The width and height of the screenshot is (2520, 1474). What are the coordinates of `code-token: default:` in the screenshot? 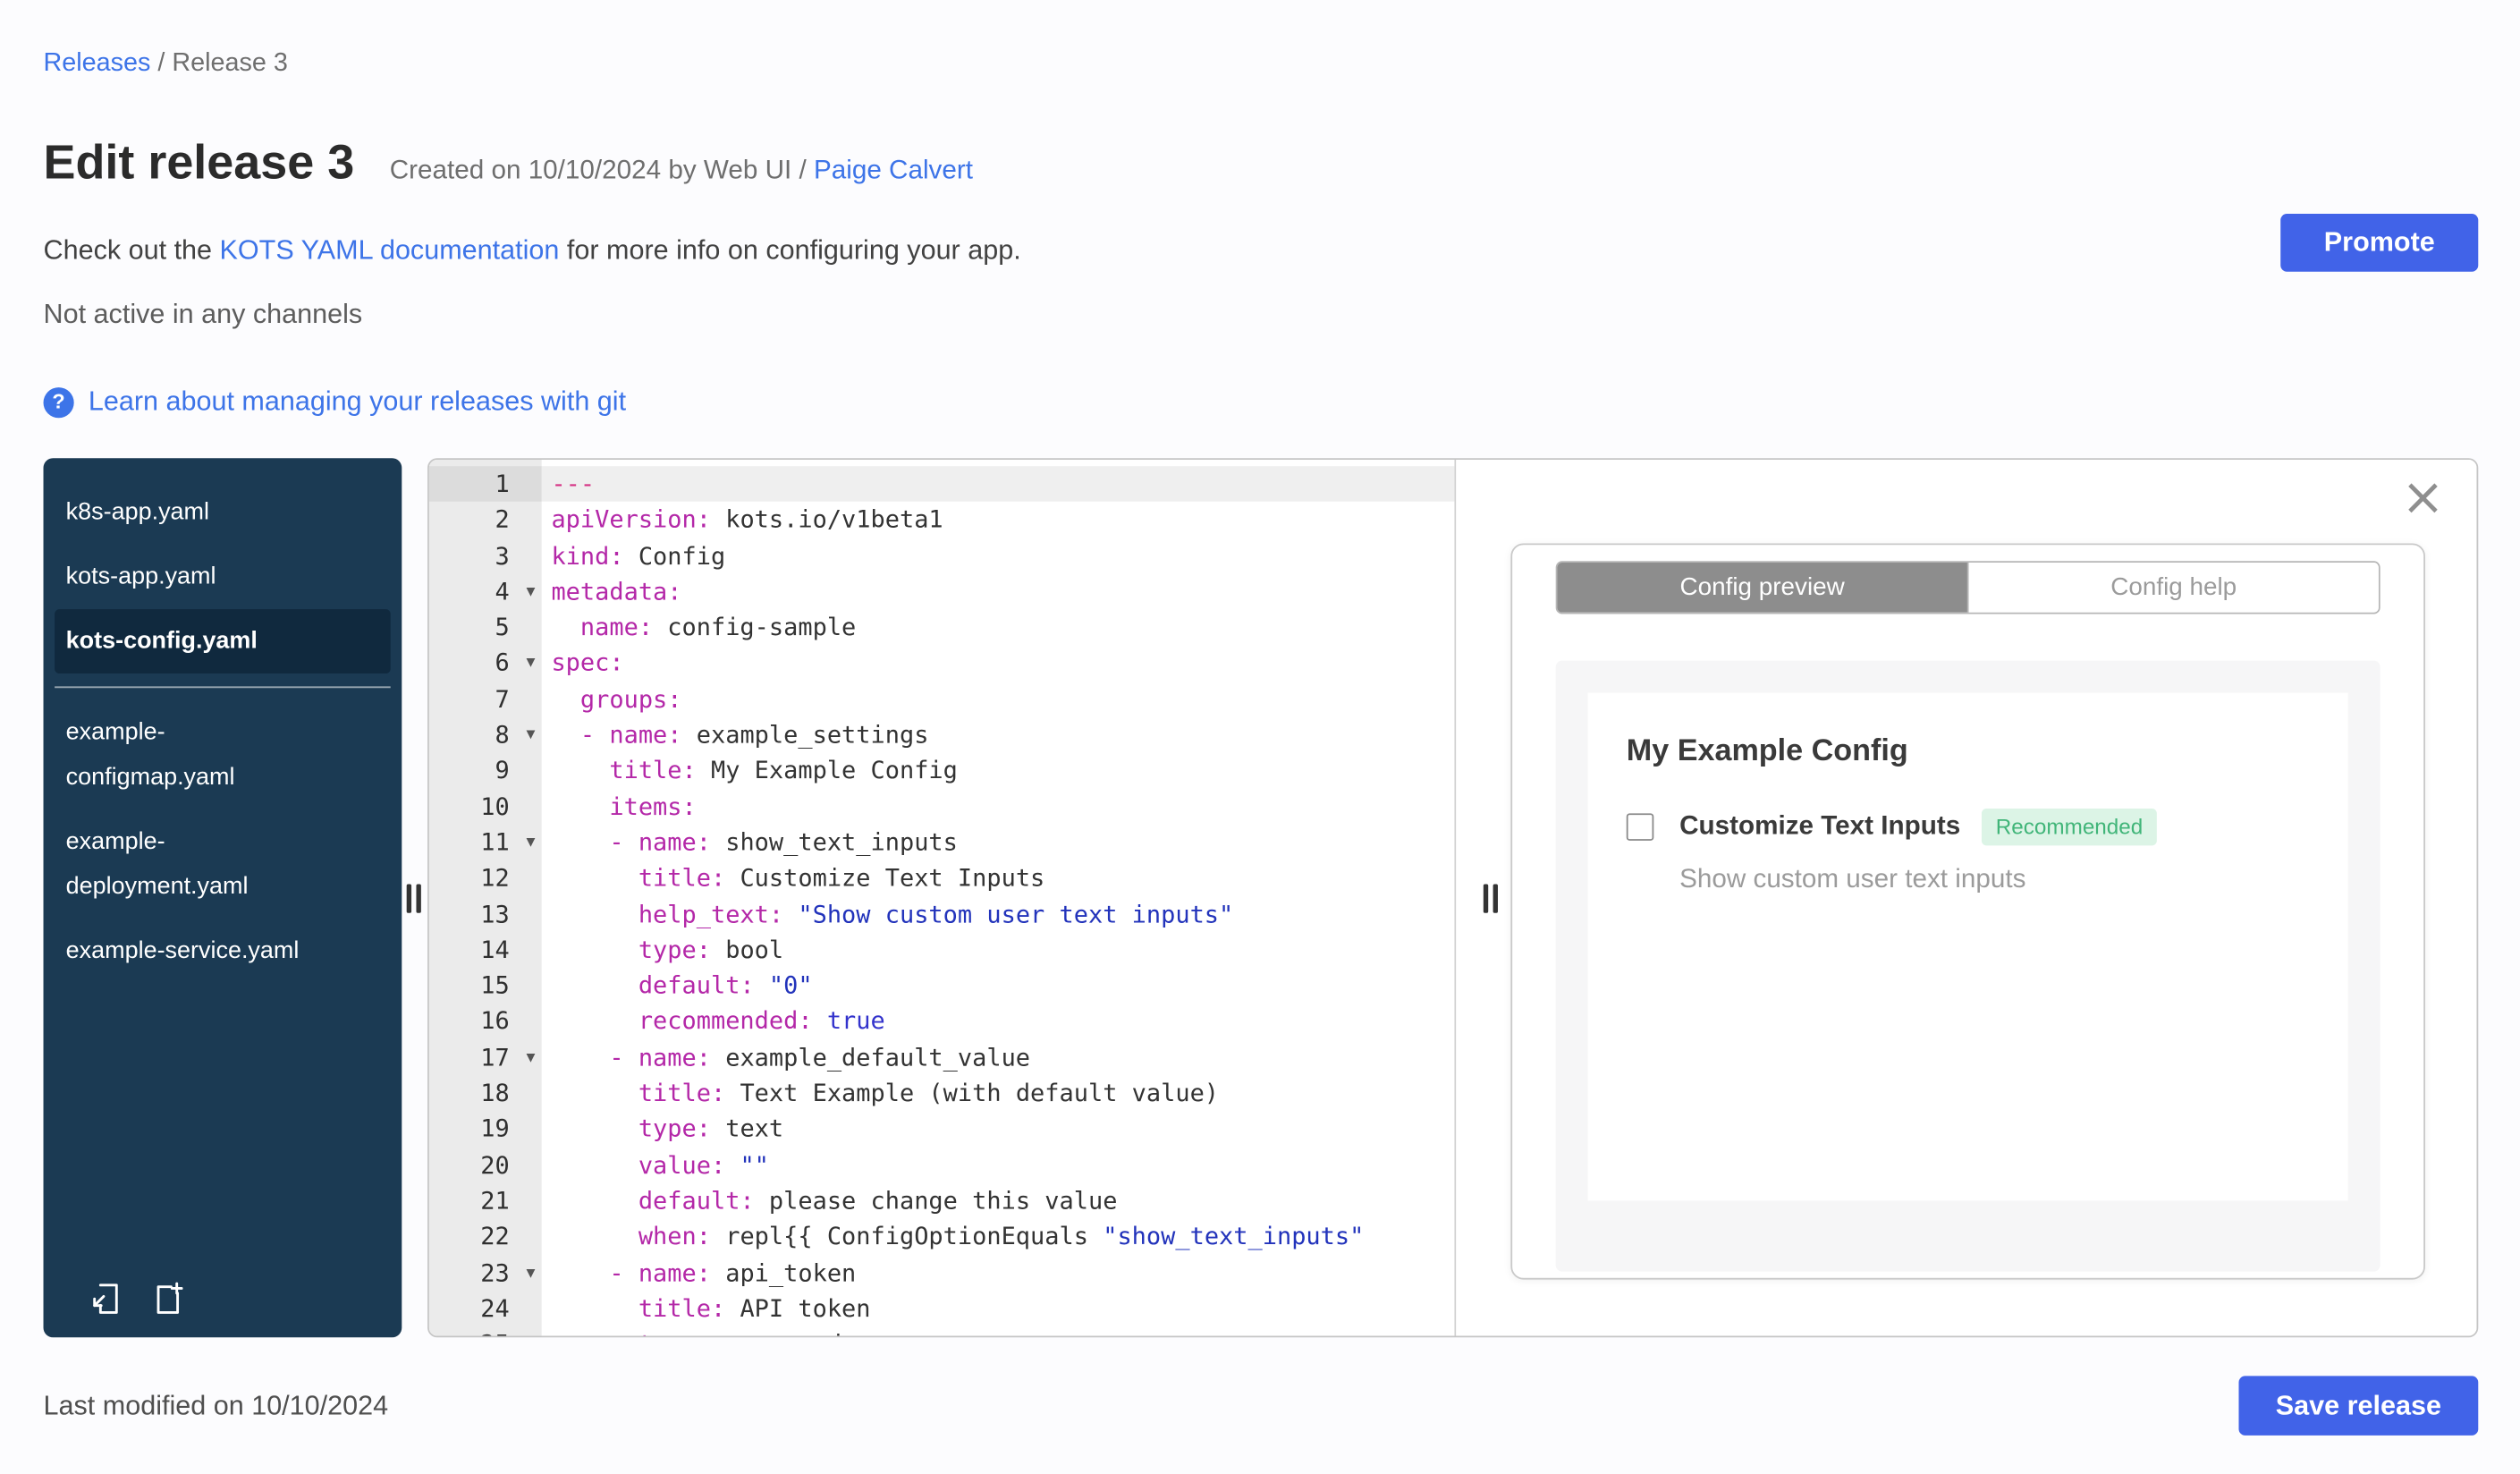 It's located at (653, 985).